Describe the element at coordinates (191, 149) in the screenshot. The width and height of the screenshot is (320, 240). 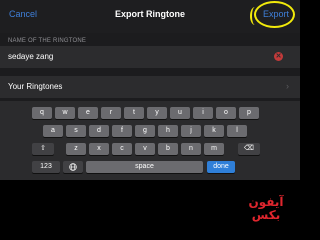
I see `key-n: n` at that location.